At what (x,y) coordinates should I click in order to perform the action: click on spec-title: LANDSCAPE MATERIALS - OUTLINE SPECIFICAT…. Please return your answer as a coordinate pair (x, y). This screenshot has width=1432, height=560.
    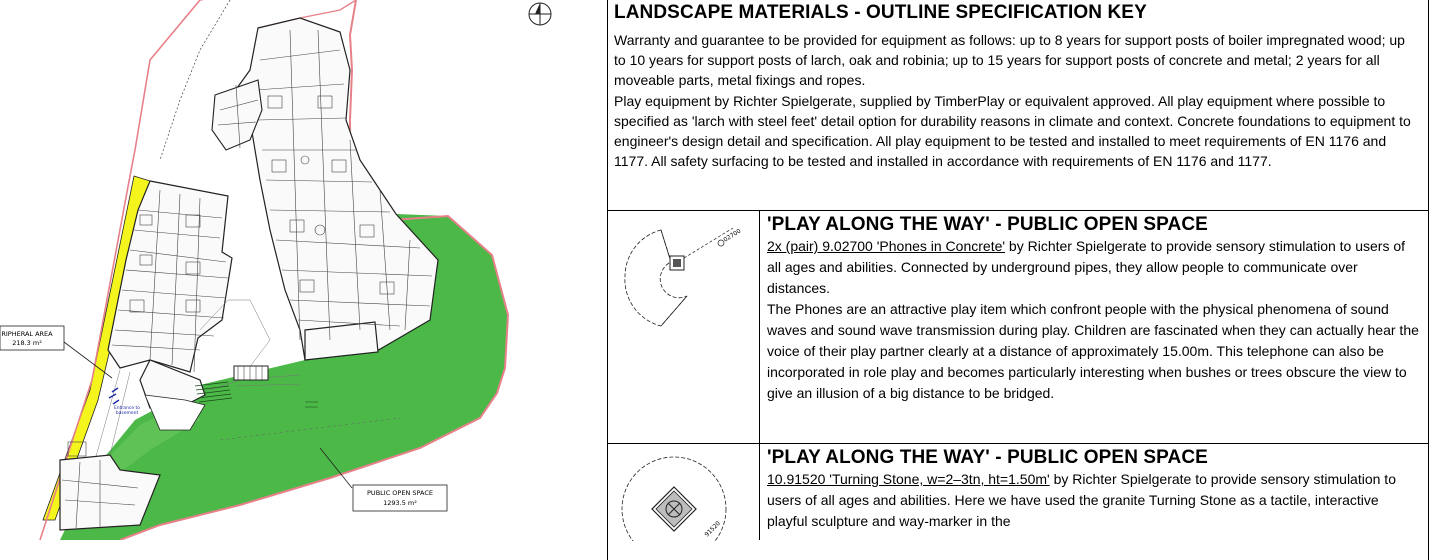
    Looking at the image, I should click on (880, 12).